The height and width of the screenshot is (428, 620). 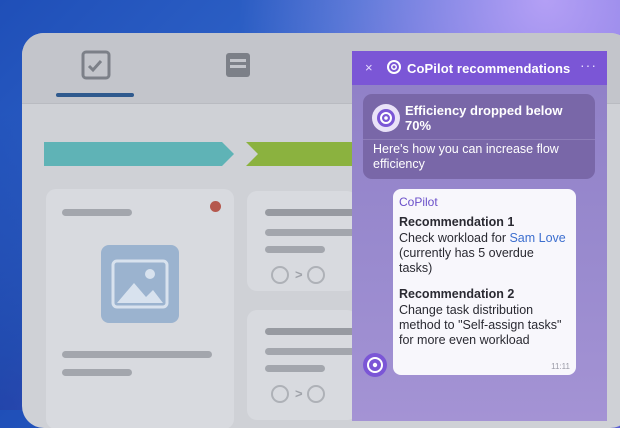 I want to click on close-icon: ×, so click(x=369, y=67).